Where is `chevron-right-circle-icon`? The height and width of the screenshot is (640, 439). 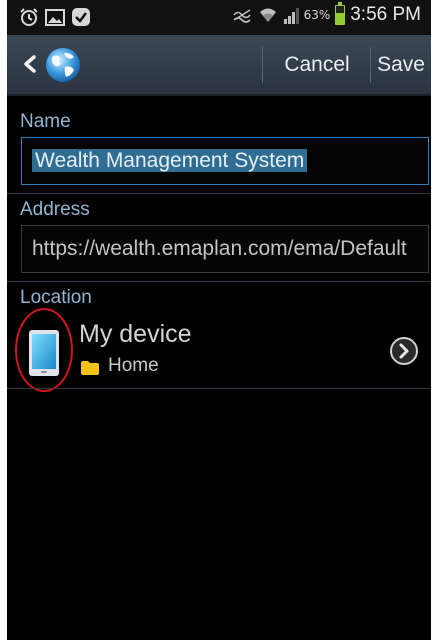
chevron-right-circle-icon is located at coordinates (404, 351).